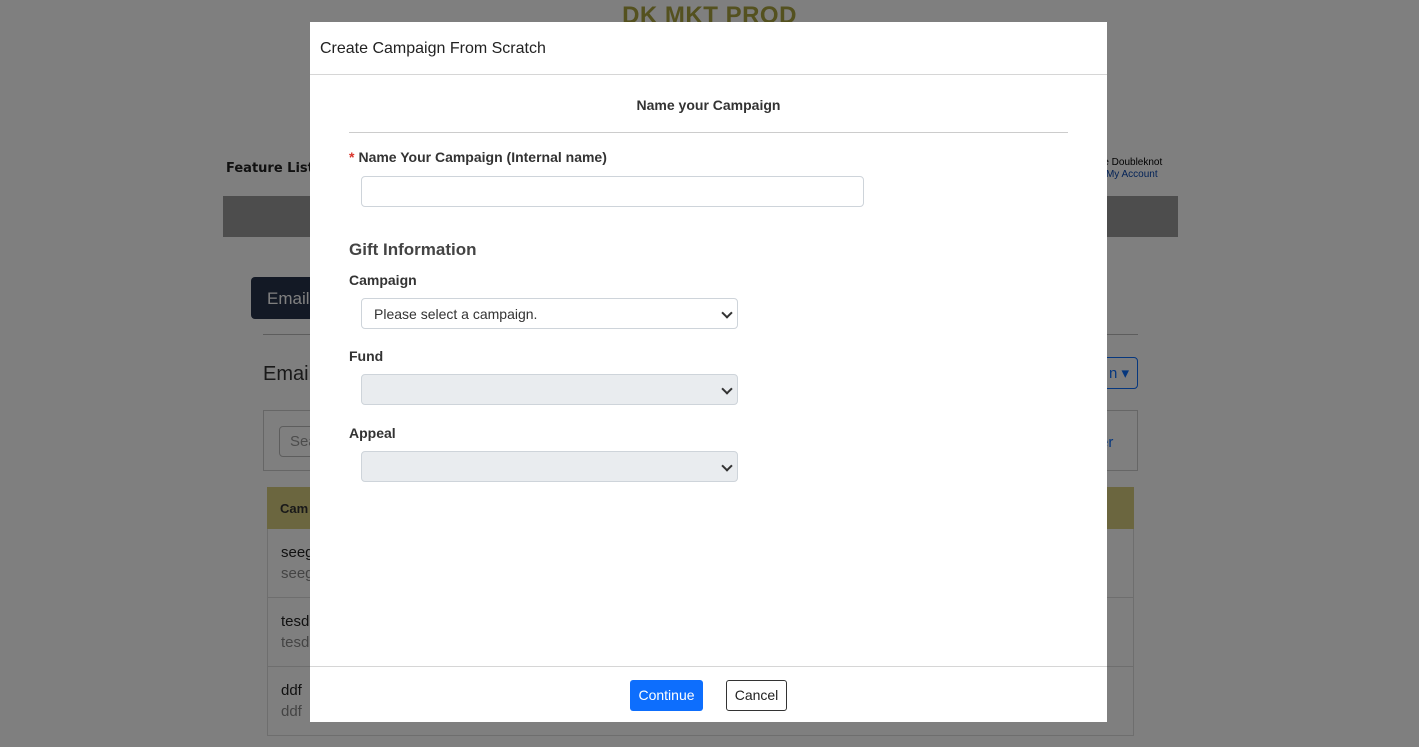 This screenshot has width=1419, height=747. I want to click on gift-information-heading: Gift Information, so click(412, 250).